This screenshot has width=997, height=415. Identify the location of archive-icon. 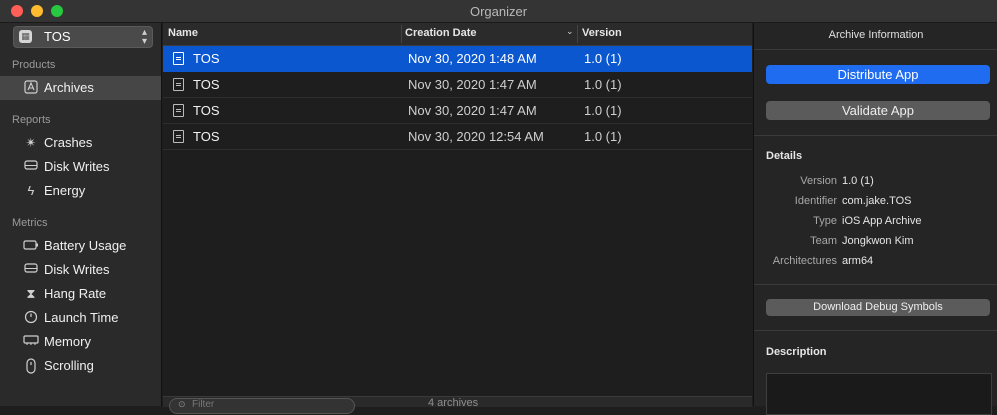
(31, 88).